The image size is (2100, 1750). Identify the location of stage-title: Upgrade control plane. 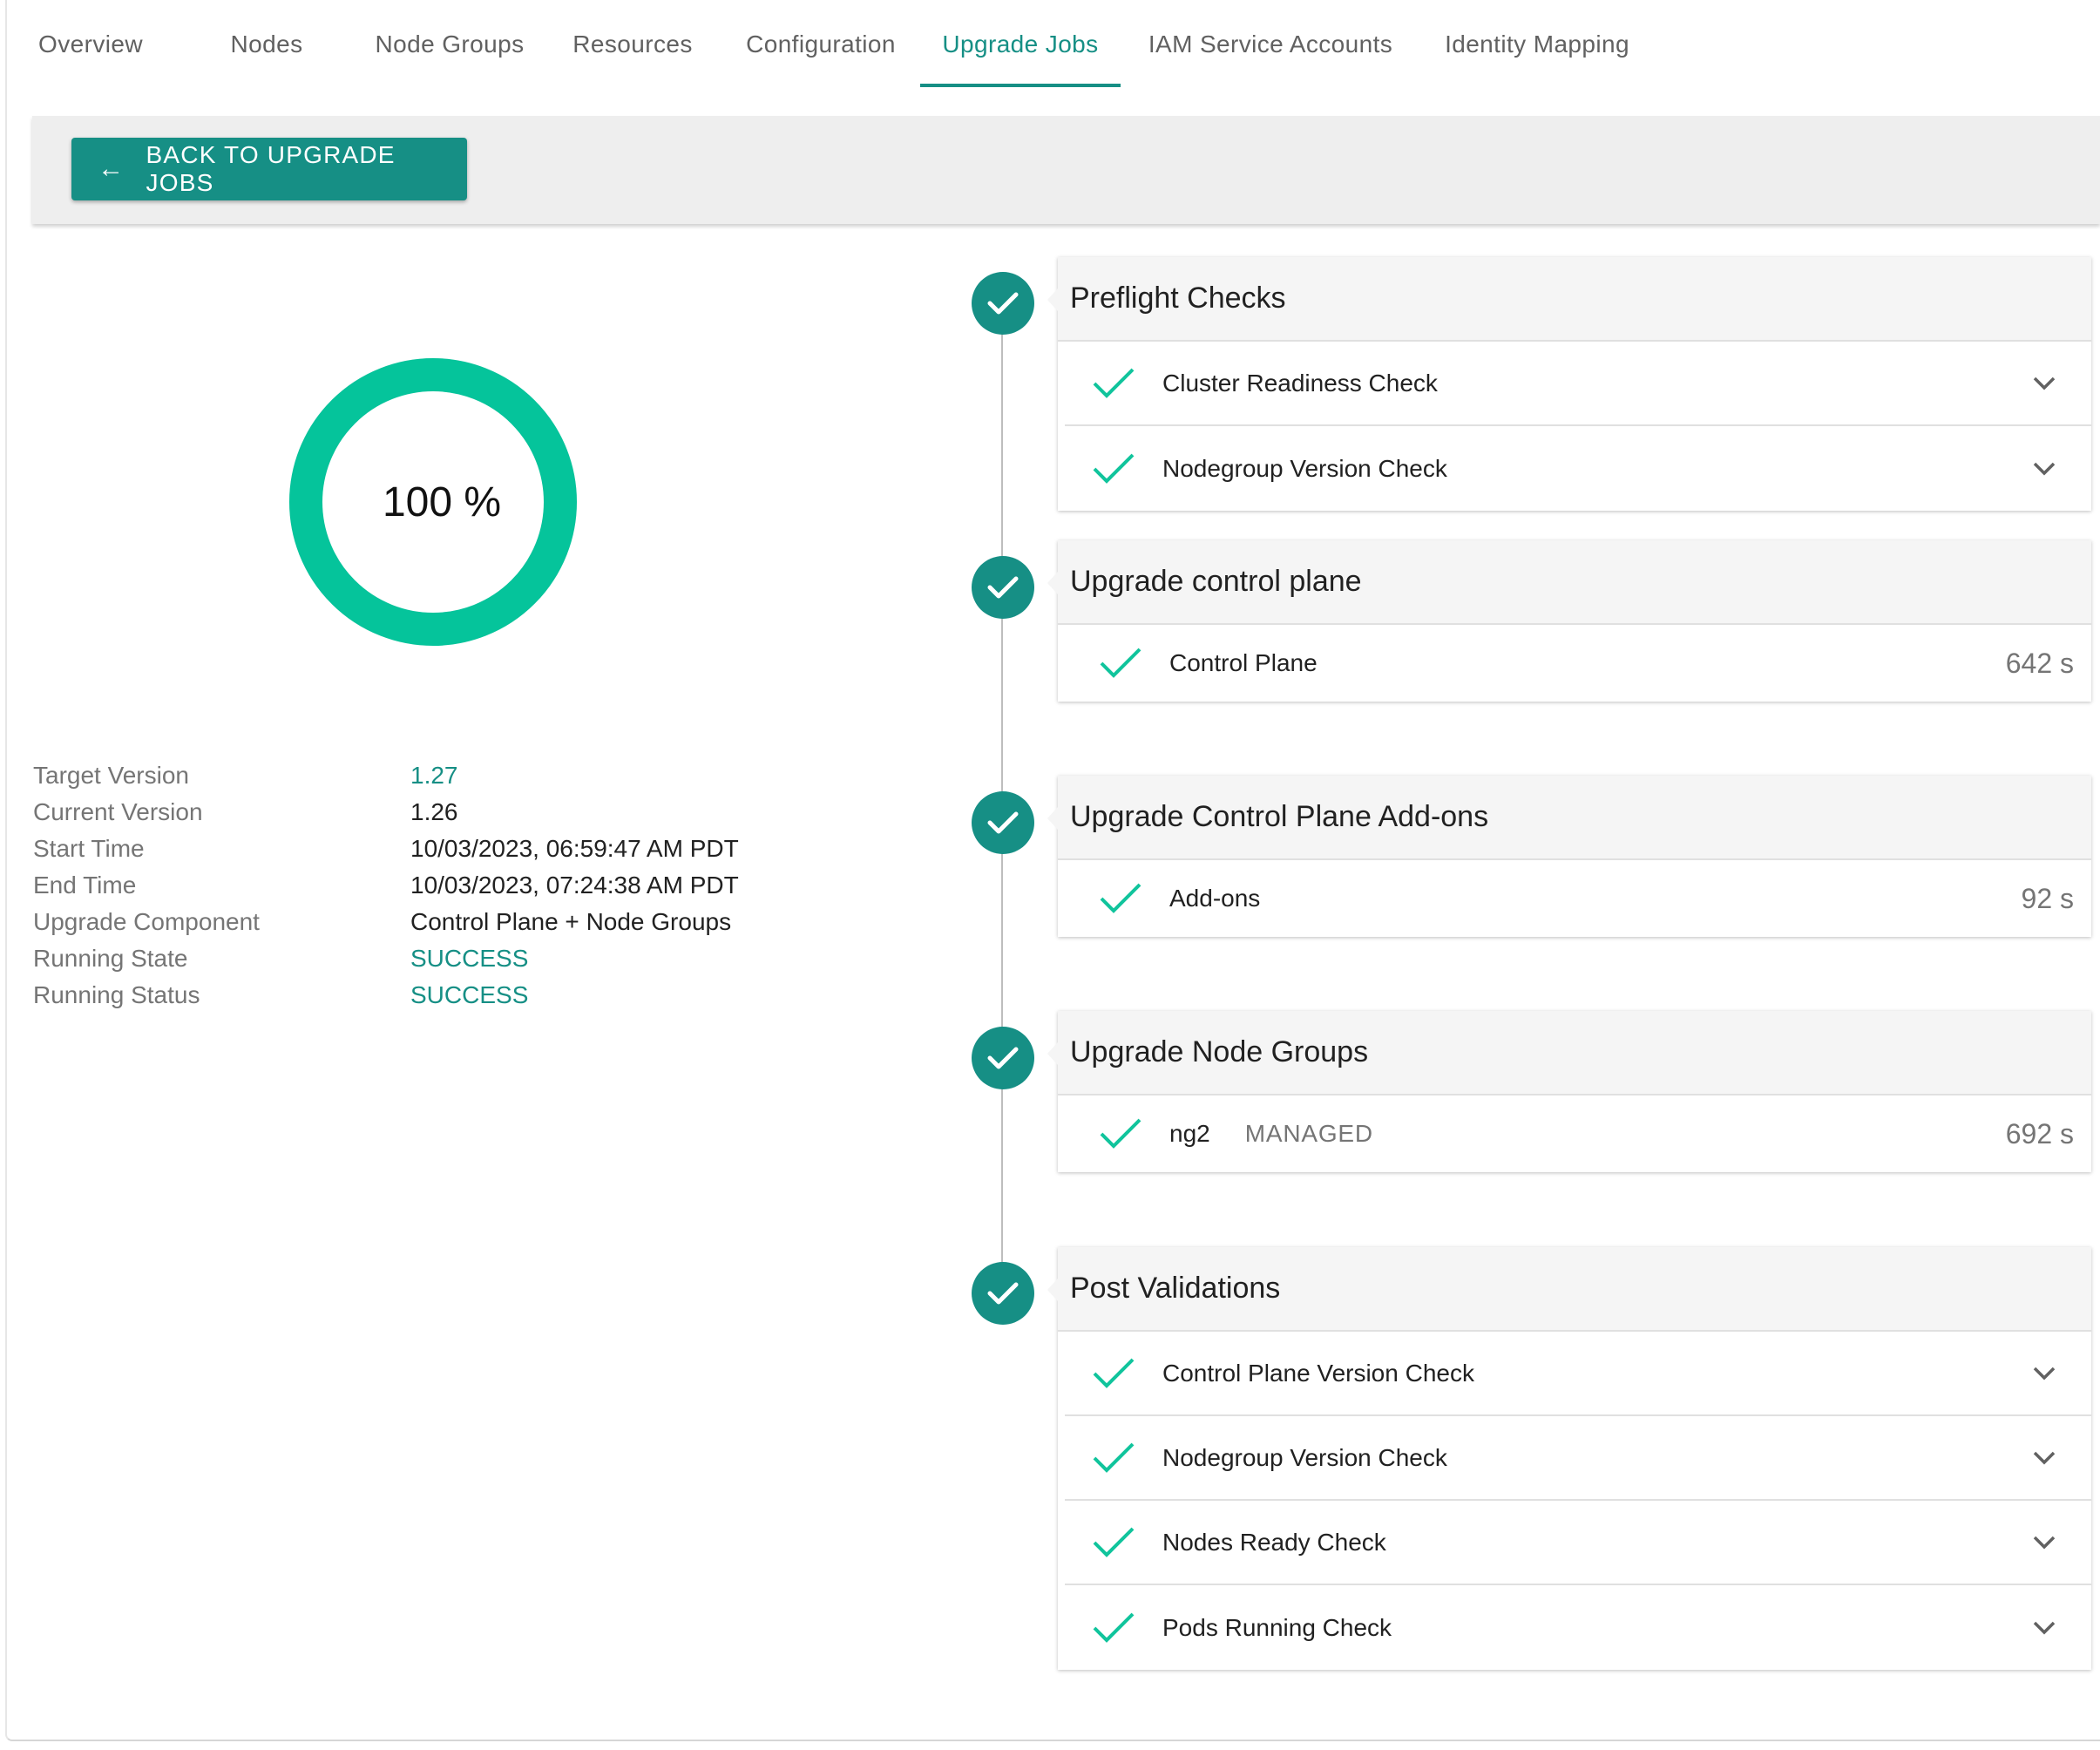
(1574, 582).